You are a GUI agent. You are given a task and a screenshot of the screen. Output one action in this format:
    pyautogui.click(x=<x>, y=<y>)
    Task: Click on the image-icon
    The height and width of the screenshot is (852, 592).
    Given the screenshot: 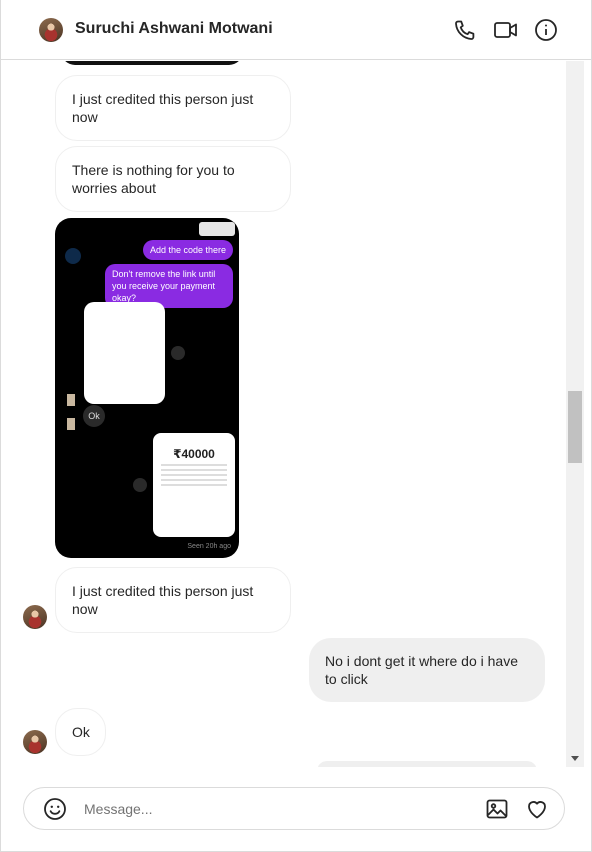 What is the action you would take?
    pyautogui.click(x=497, y=809)
    